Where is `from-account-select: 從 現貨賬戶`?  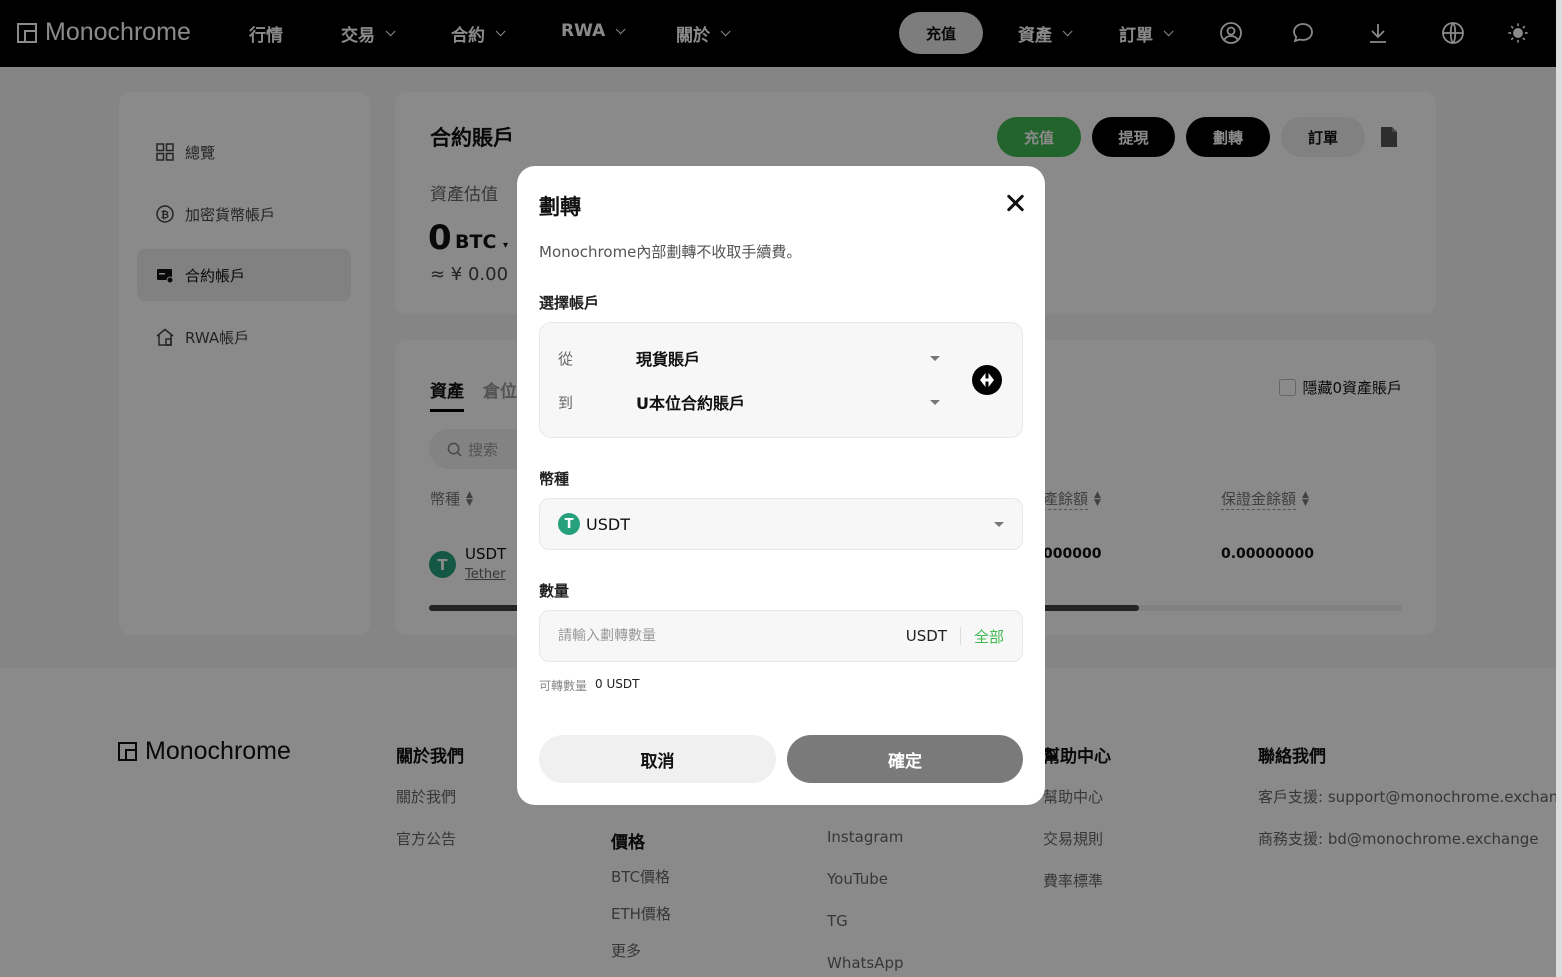 from-account-select: 從 現貨賬戶 is located at coordinates (749, 358).